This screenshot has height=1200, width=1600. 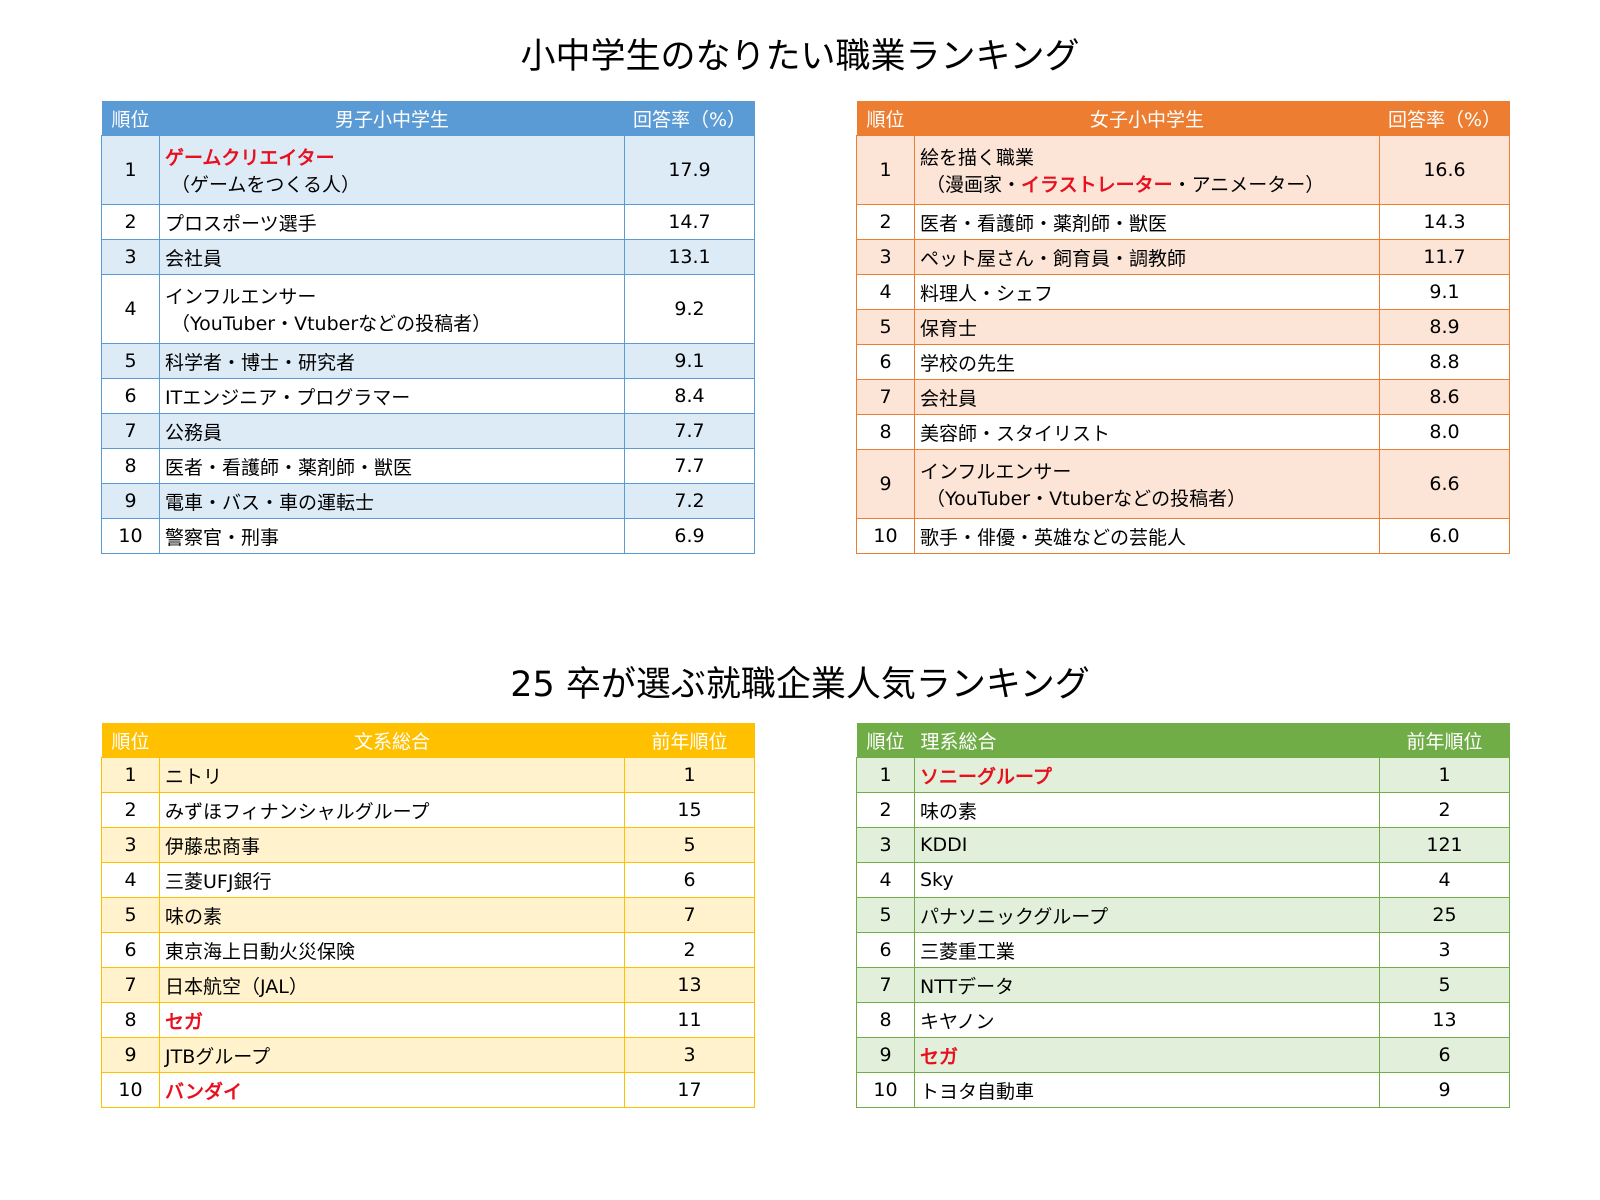 I want to click on name-cell: 医者・看護師・薬剤師・獣医, so click(x=1147, y=222).